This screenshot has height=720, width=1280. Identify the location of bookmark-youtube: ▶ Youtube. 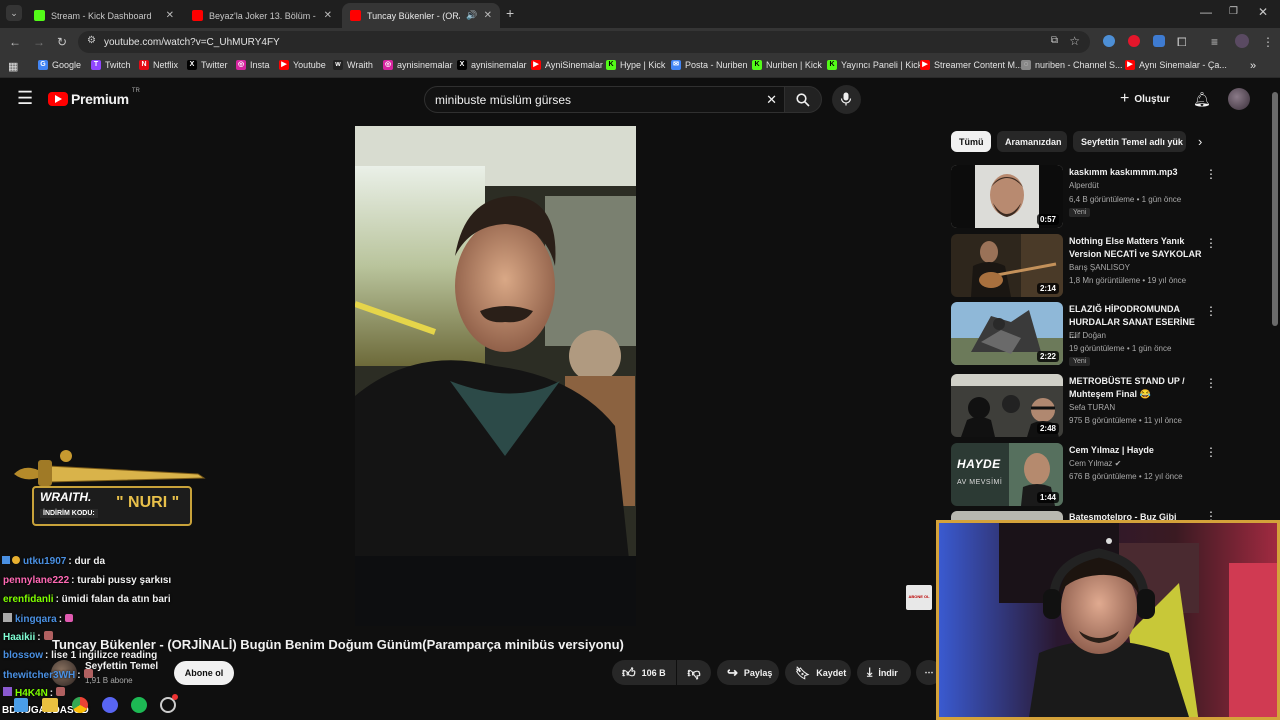
(302, 65).